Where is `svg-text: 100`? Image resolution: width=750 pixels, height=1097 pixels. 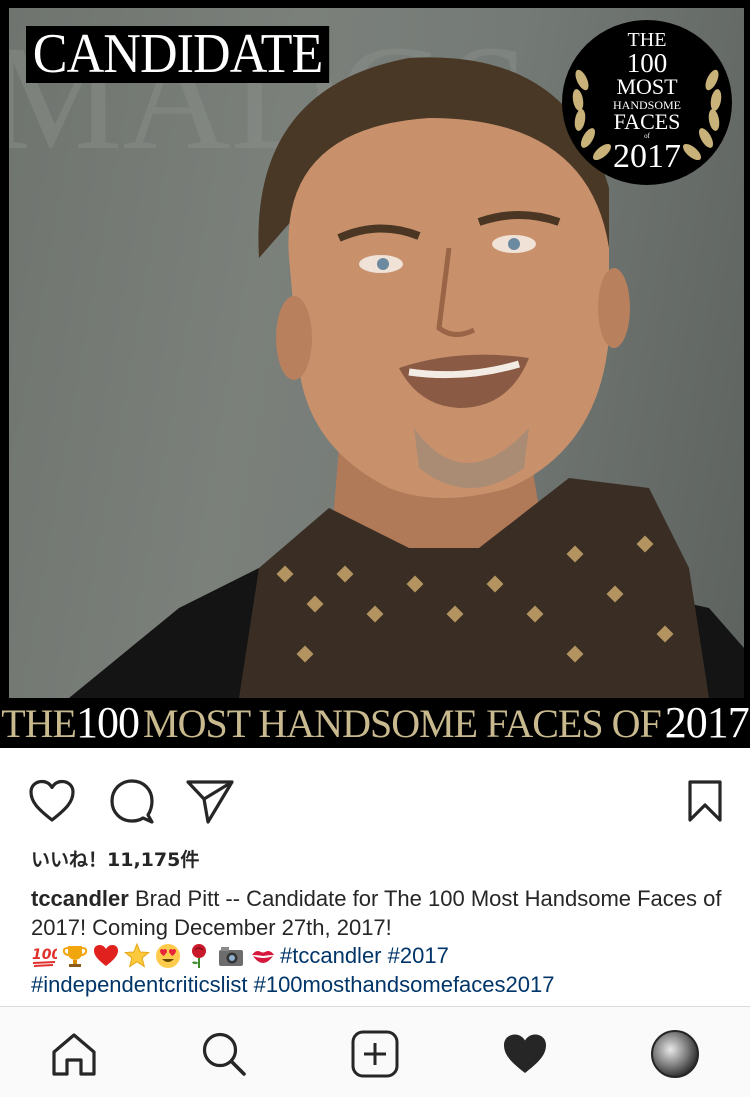 svg-text: 100 is located at coordinates (44, 955).